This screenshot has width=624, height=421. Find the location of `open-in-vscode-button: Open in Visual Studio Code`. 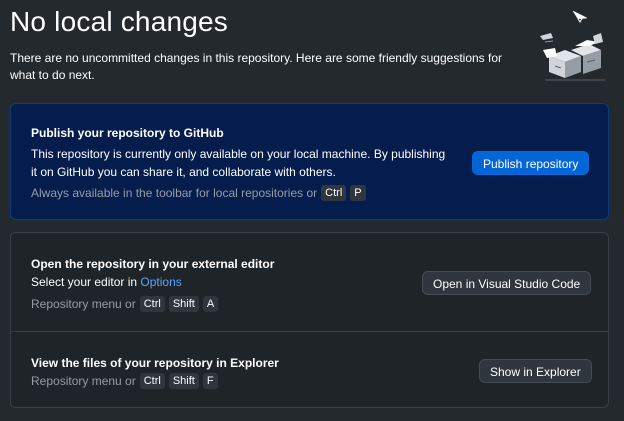

open-in-vscode-button: Open in Visual Studio Code is located at coordinates (507, 283).